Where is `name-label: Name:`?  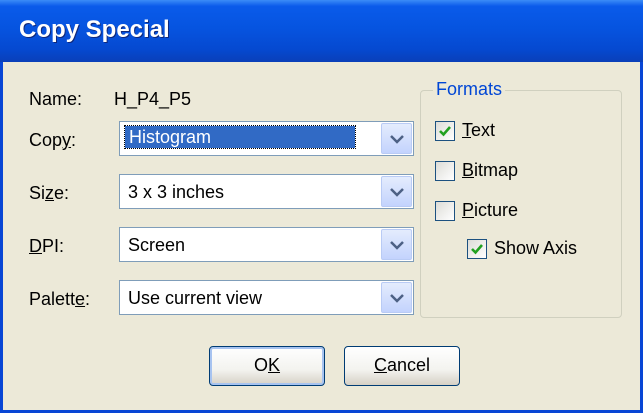 name-label: Name: is located at coordinates (56, 99).